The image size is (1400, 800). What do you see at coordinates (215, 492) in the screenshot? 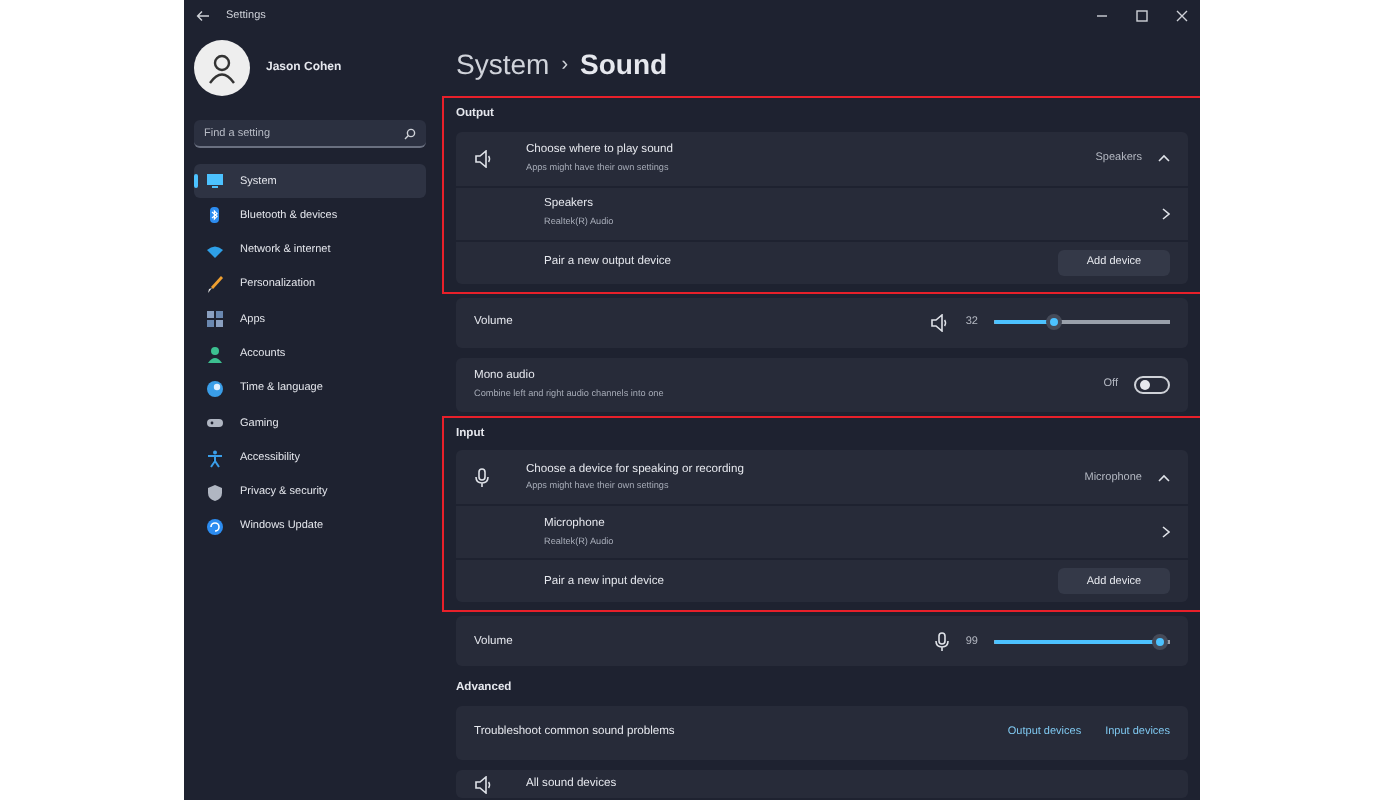
I see `shield-icon` at bounding box center [215, 492].